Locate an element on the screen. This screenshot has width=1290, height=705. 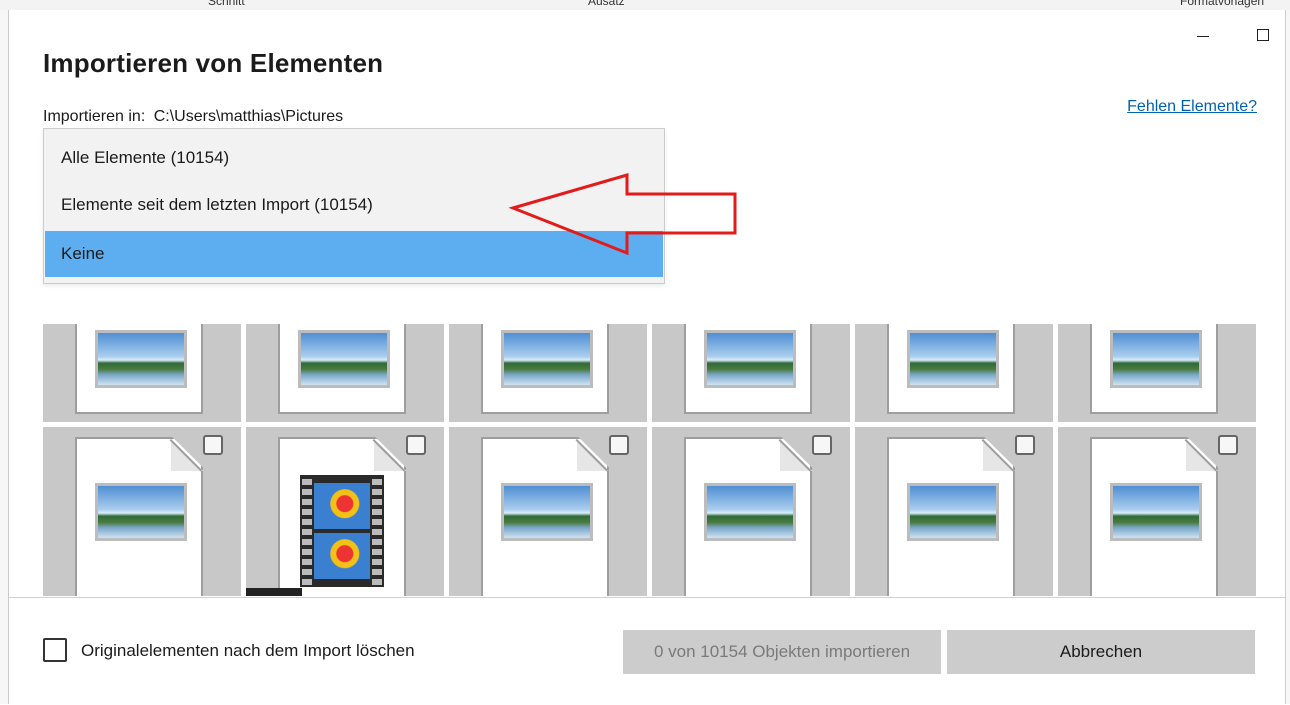
import-button: 0 von 10154 Objekten importieren is located at coordinates (782, 652).